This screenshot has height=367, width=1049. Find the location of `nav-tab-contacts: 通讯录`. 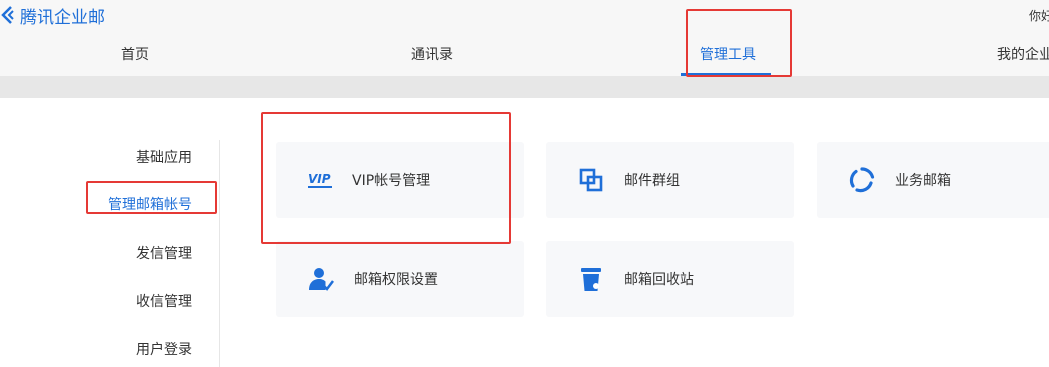

nav-tab-contacts: 通讯录 is located at coordinates (432, 54).